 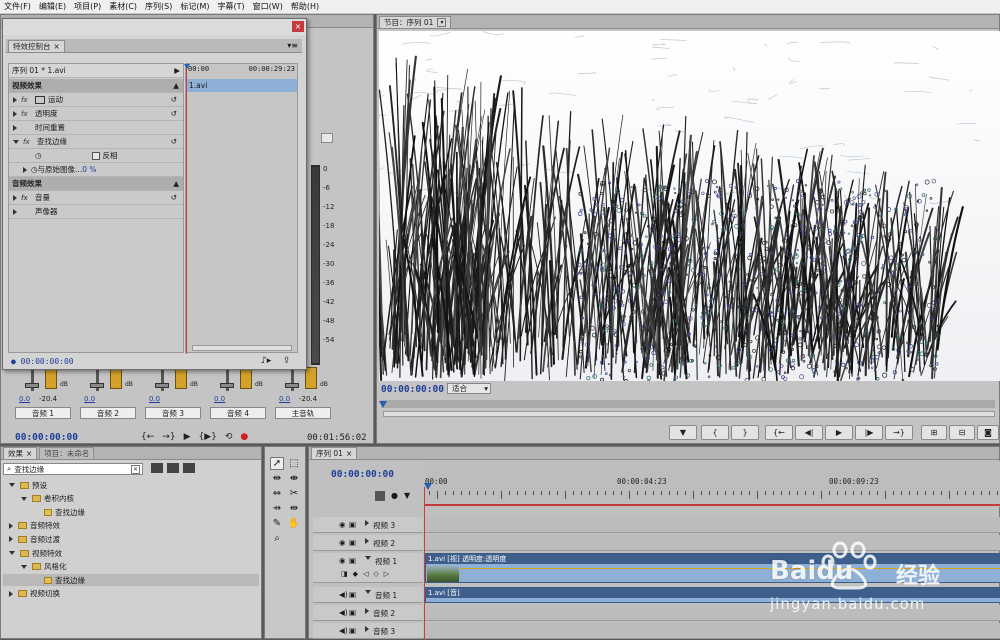 What do you see at coordinates (298, 26) in the screenshot?
I see `close-icon: ×` at bounding box center [298, 26].